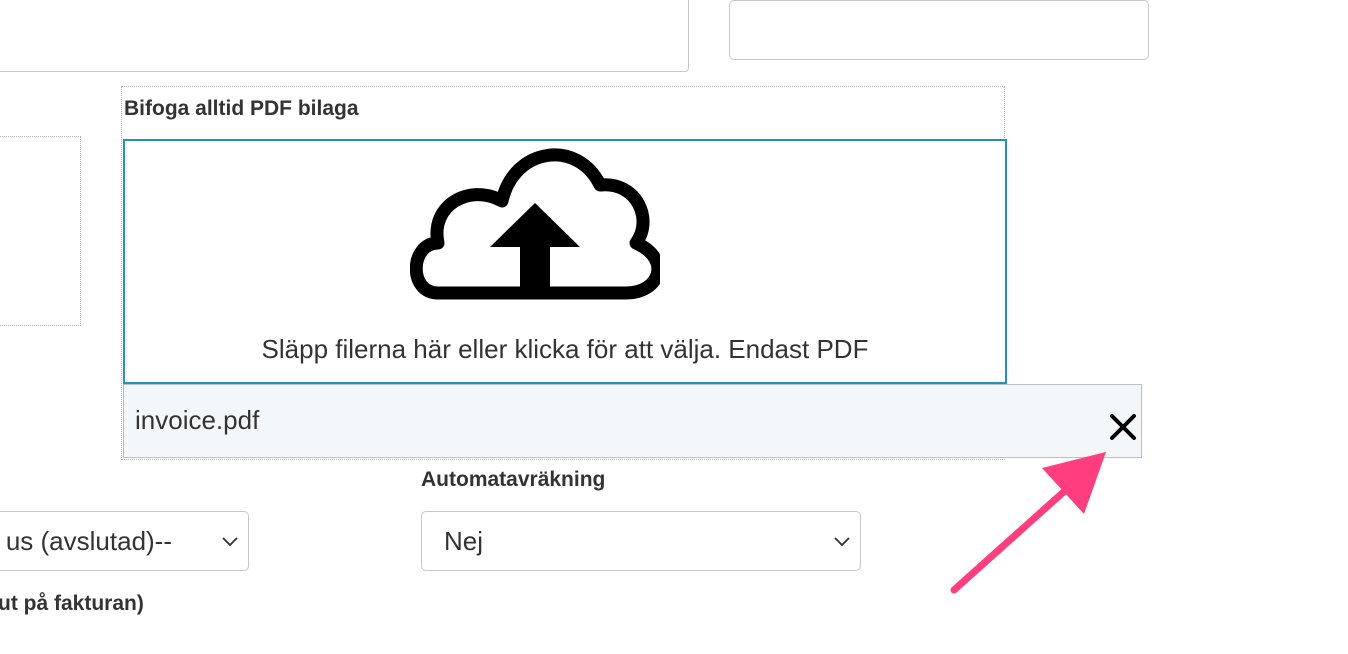 Image resolution: width=1348 pixels, height=654 pixels. Describe the element at coordinates (1123, 427) in the screenshot. I see `close-icon` at that location.